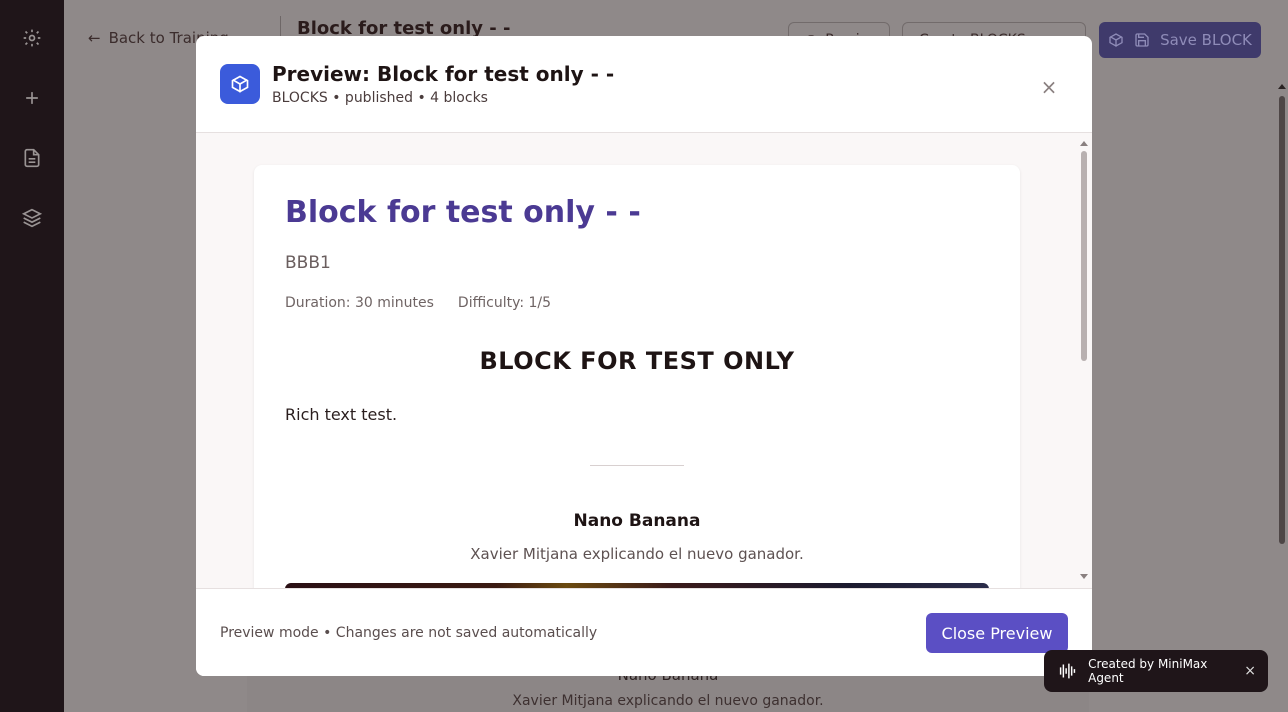  I want to click on gear-icon, so click(32, 38).